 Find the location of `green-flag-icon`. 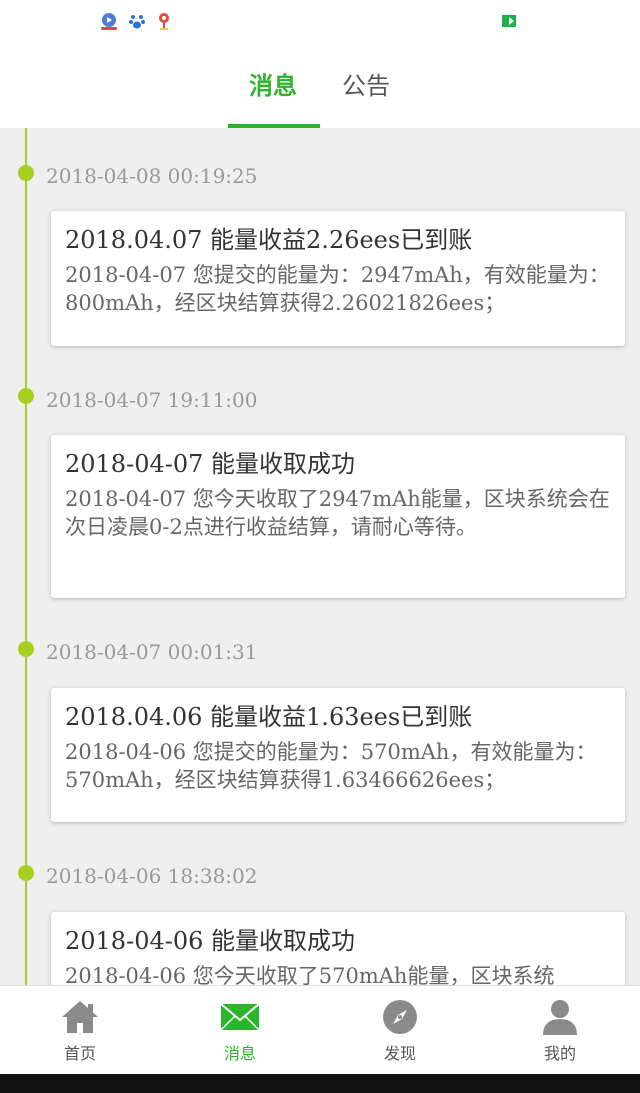

green-flag-icon is located at coordinates (509, 21).